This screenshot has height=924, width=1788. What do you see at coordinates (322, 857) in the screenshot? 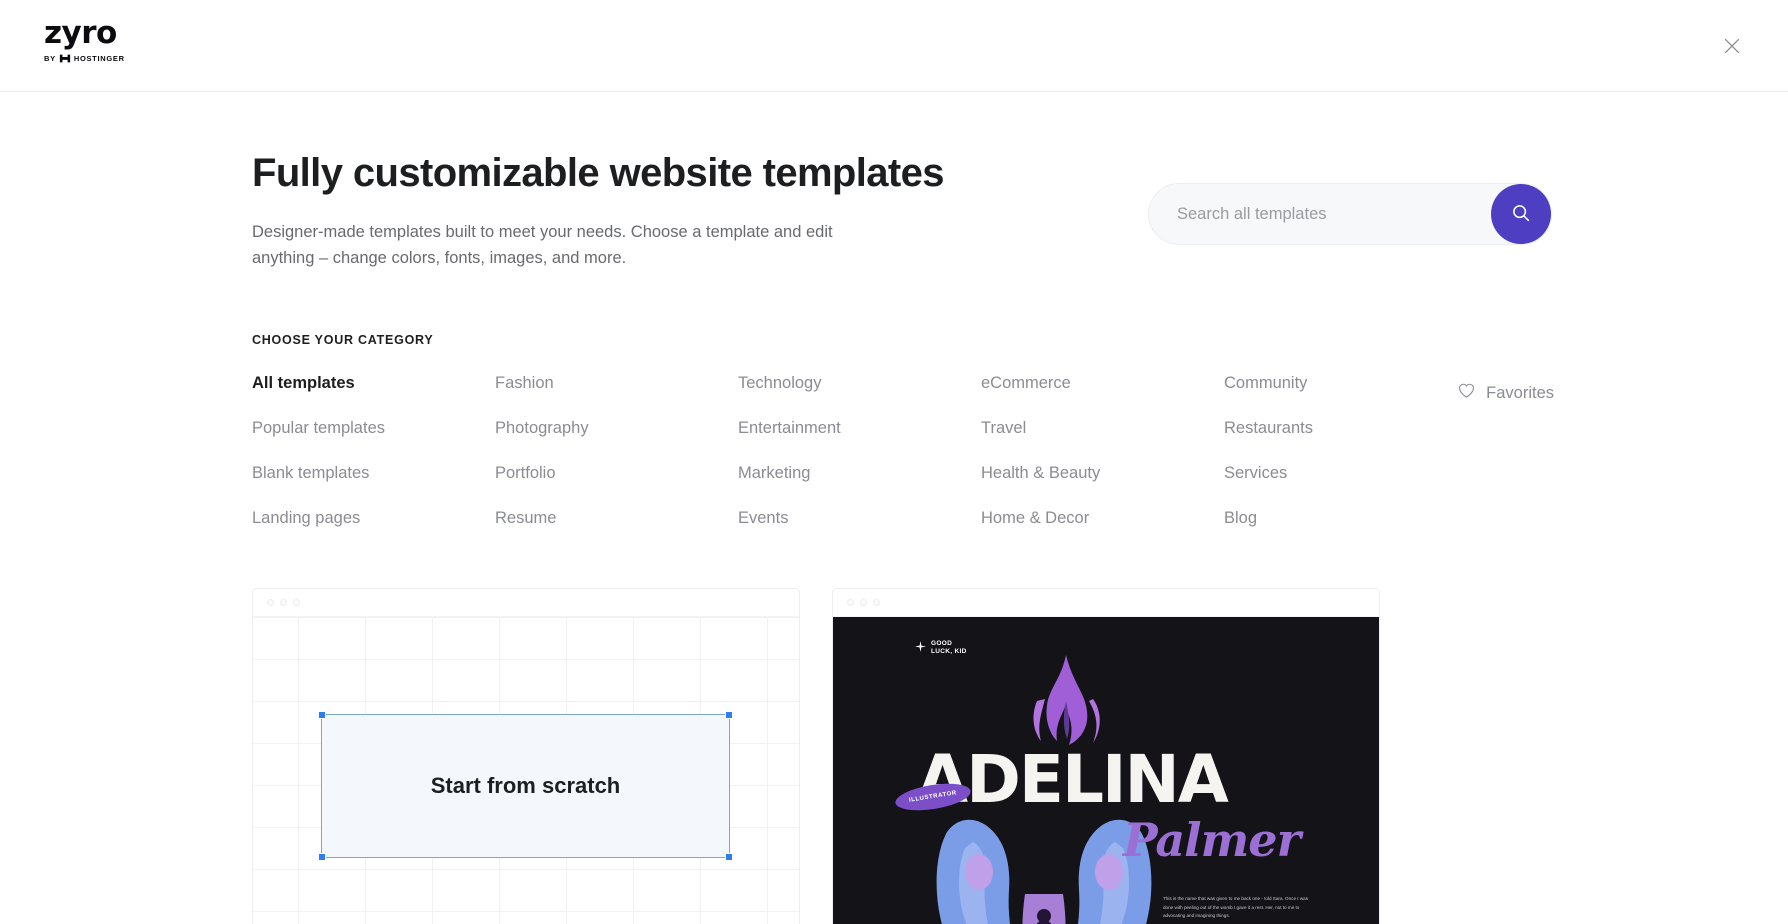
I see `resize-handle-bottom-left` at bounding box center [322, 857].